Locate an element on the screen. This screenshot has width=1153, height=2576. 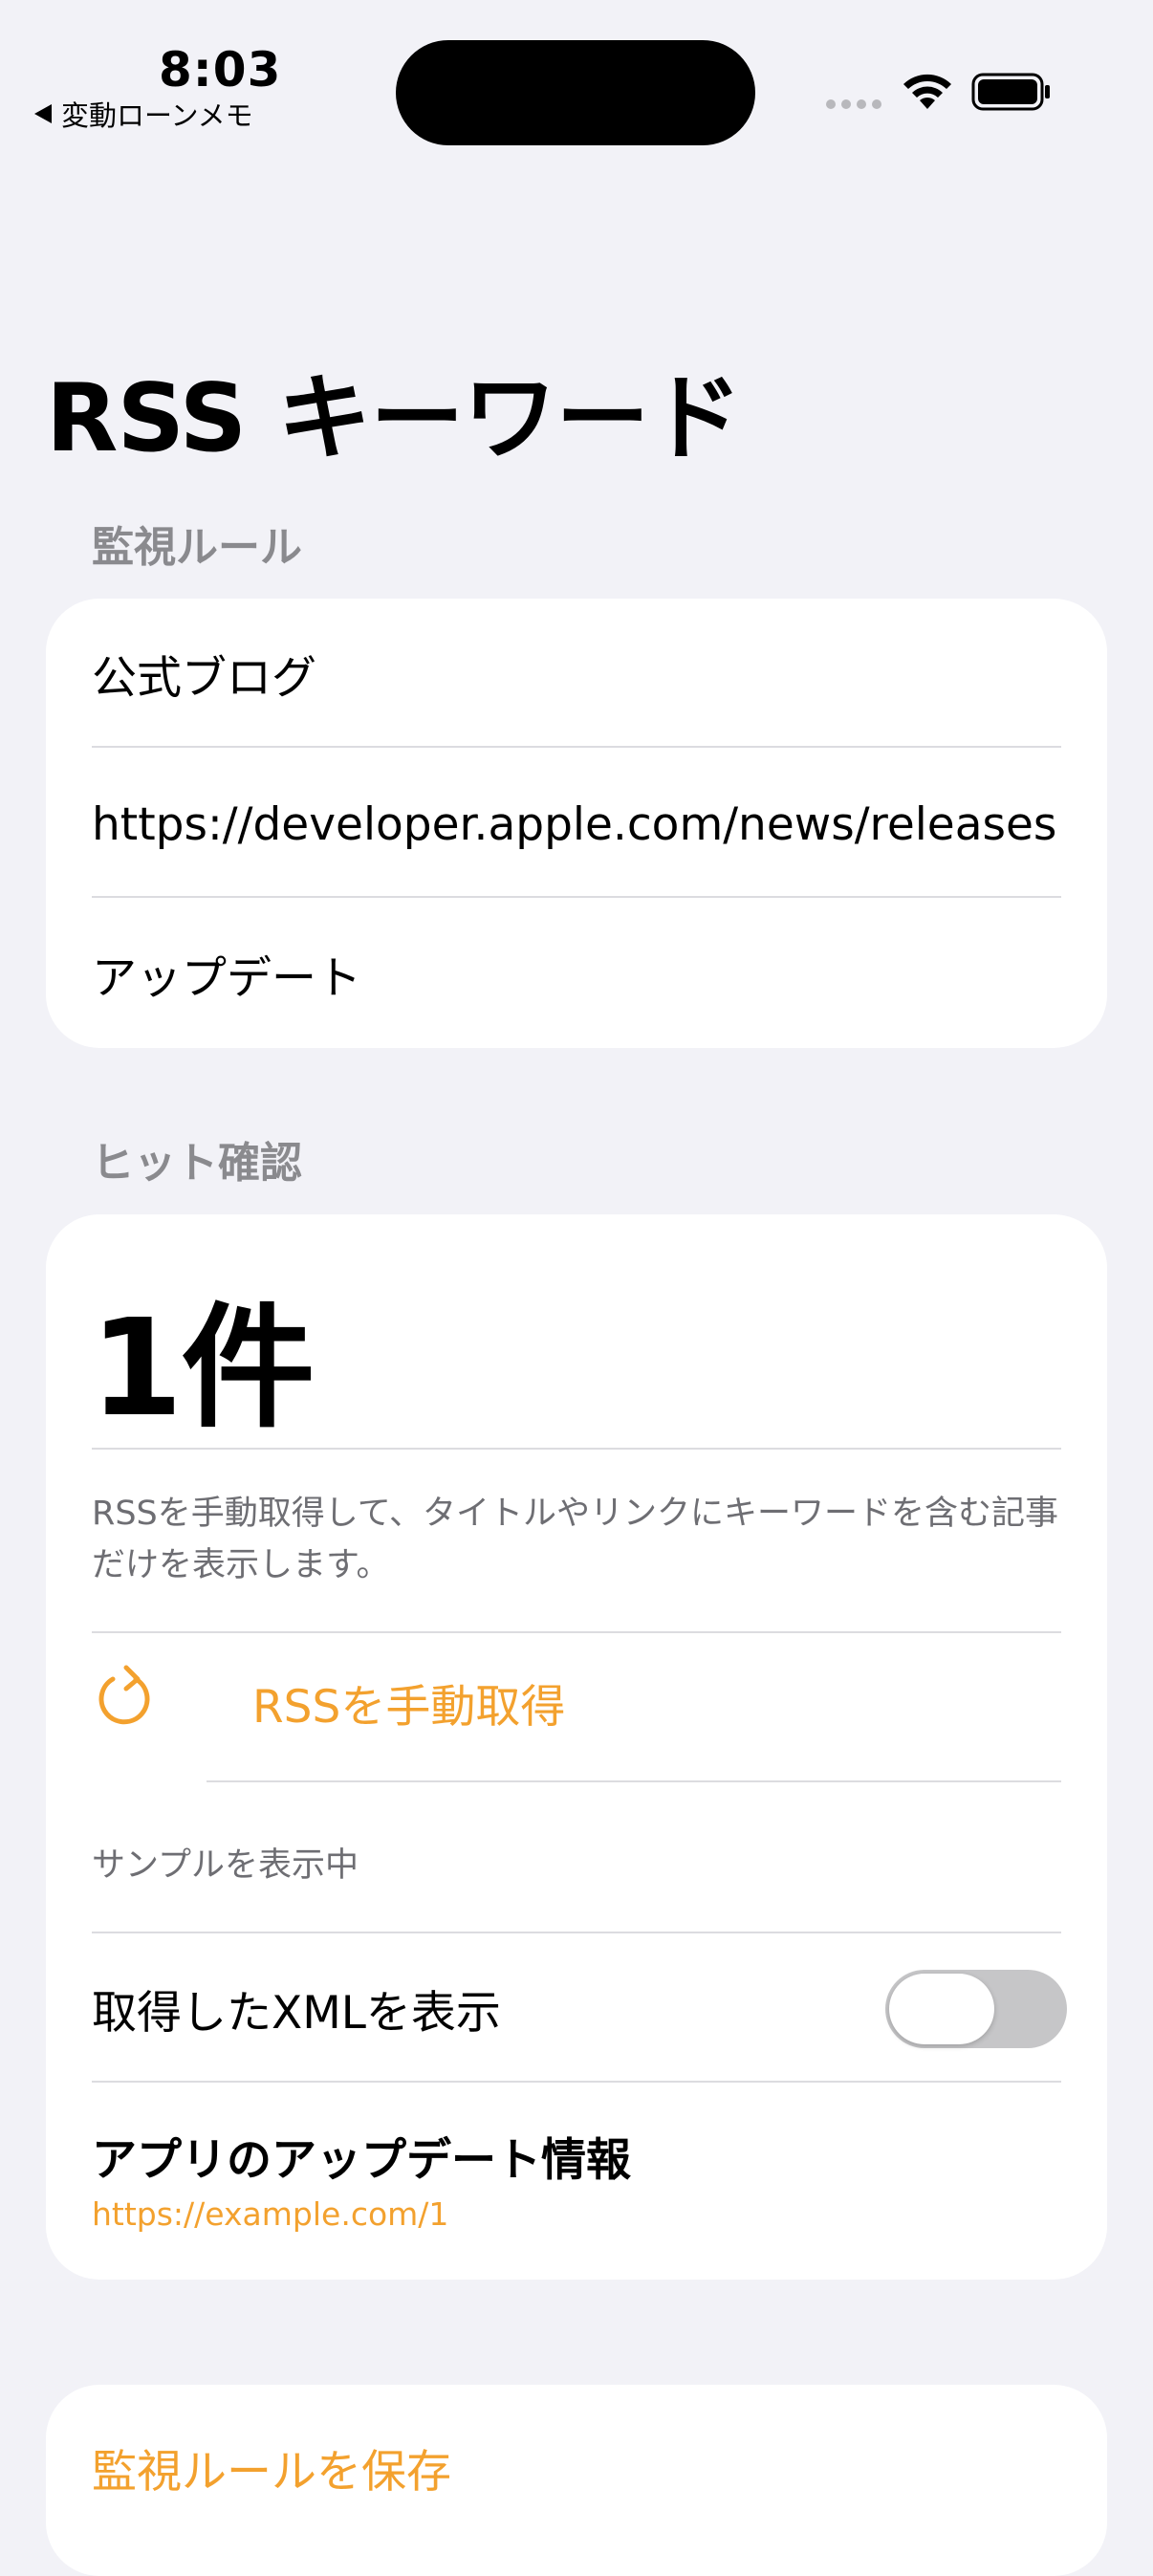
article-link: https://example.com/1 is located at coordinates (270, 2214).